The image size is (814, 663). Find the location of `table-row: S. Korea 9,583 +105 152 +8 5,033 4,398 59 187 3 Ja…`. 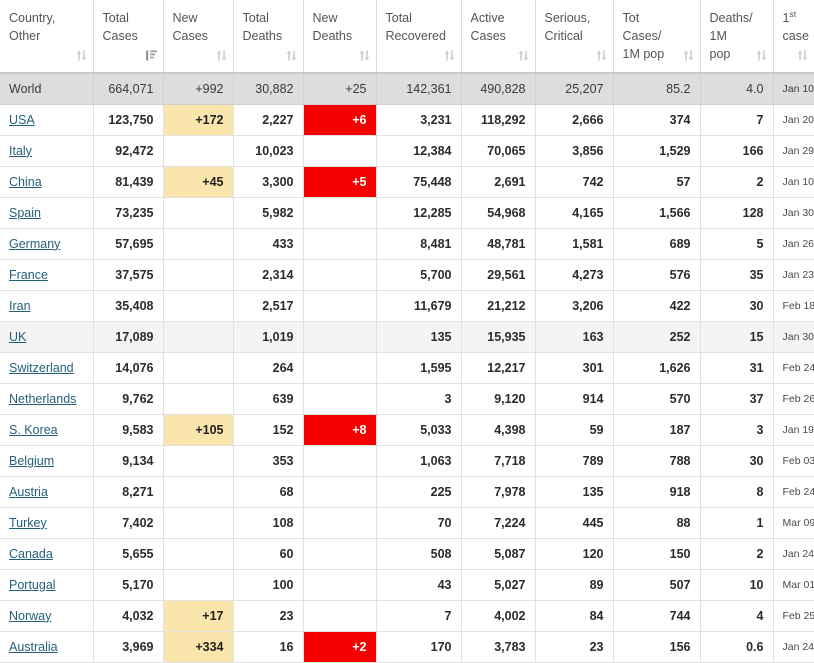

table-row: S. Korea 9,583 +105 152 +8 5,033 4,398 59 187 3 Ja… is located at coordinates (407, 430).